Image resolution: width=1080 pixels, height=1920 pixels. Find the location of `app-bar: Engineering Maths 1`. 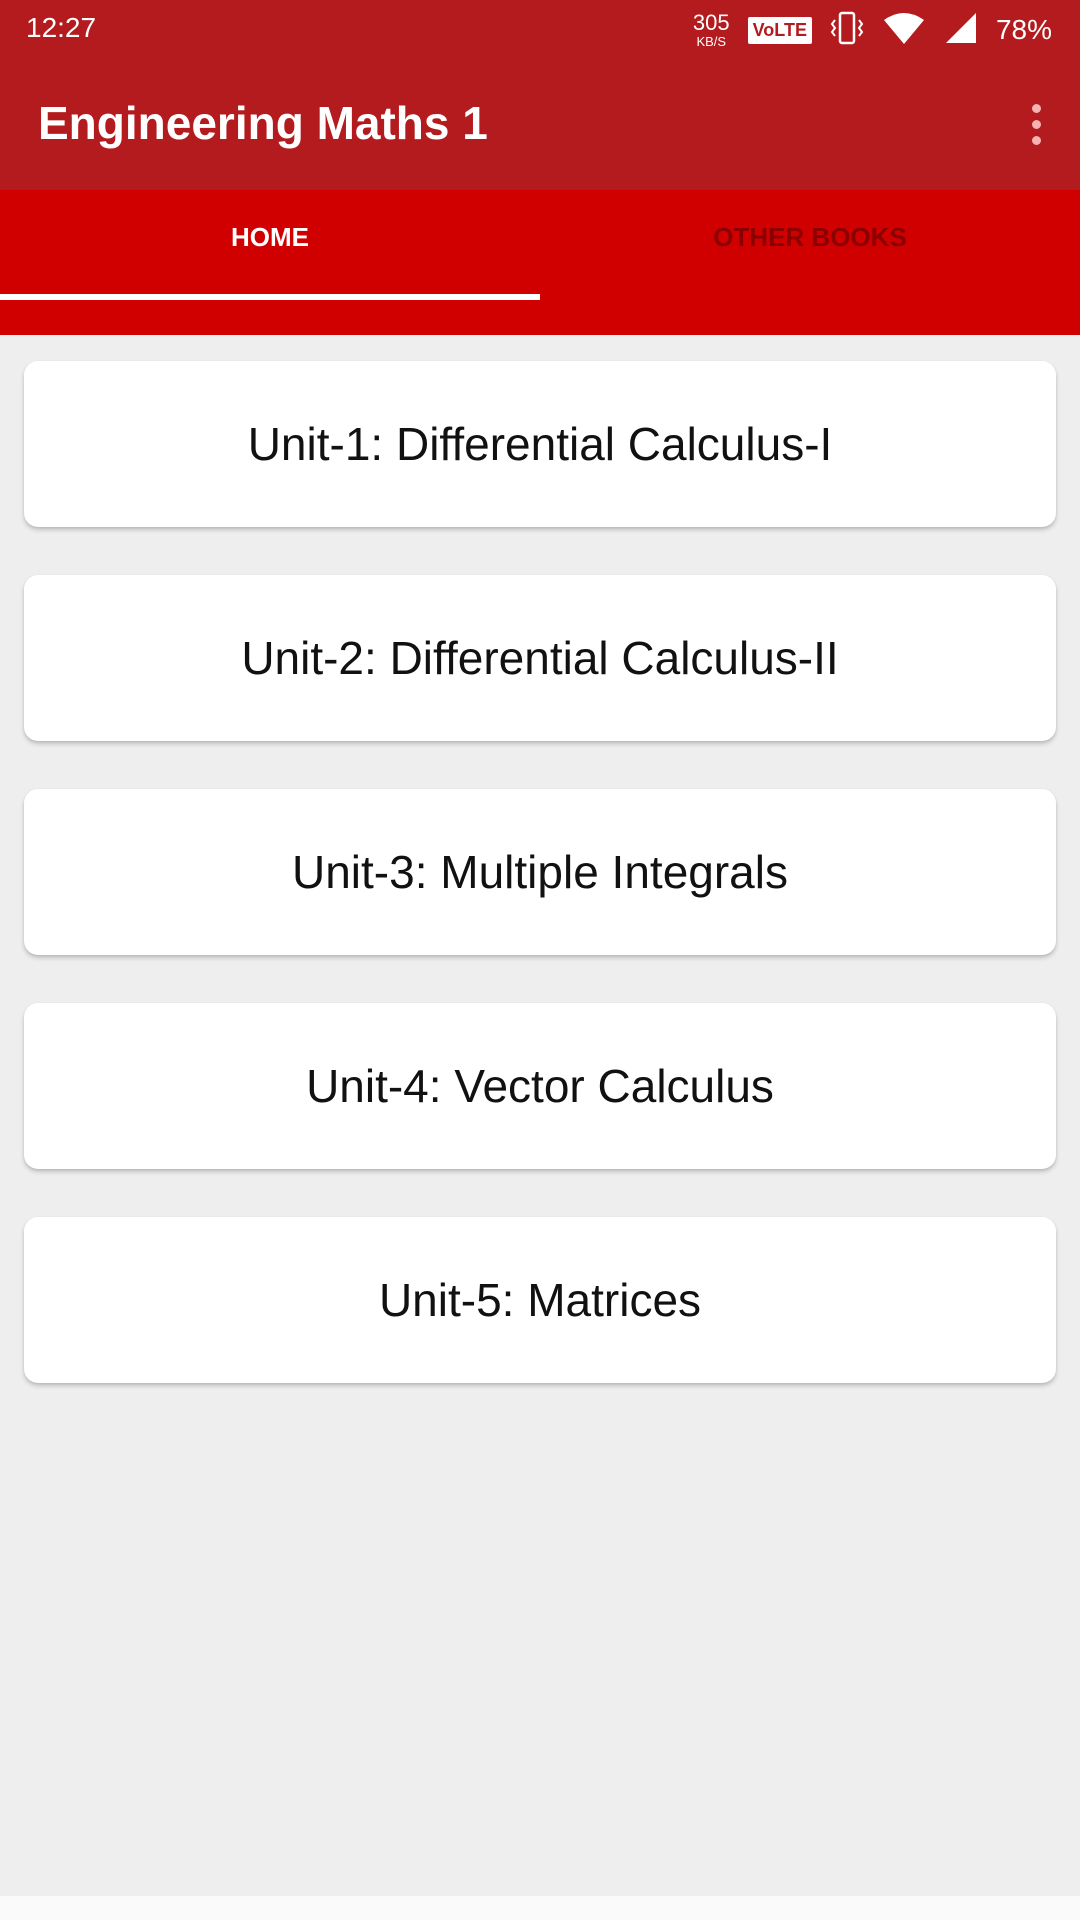

app-bar: Engineering Maths 1 is located at coordinates (540, 125).